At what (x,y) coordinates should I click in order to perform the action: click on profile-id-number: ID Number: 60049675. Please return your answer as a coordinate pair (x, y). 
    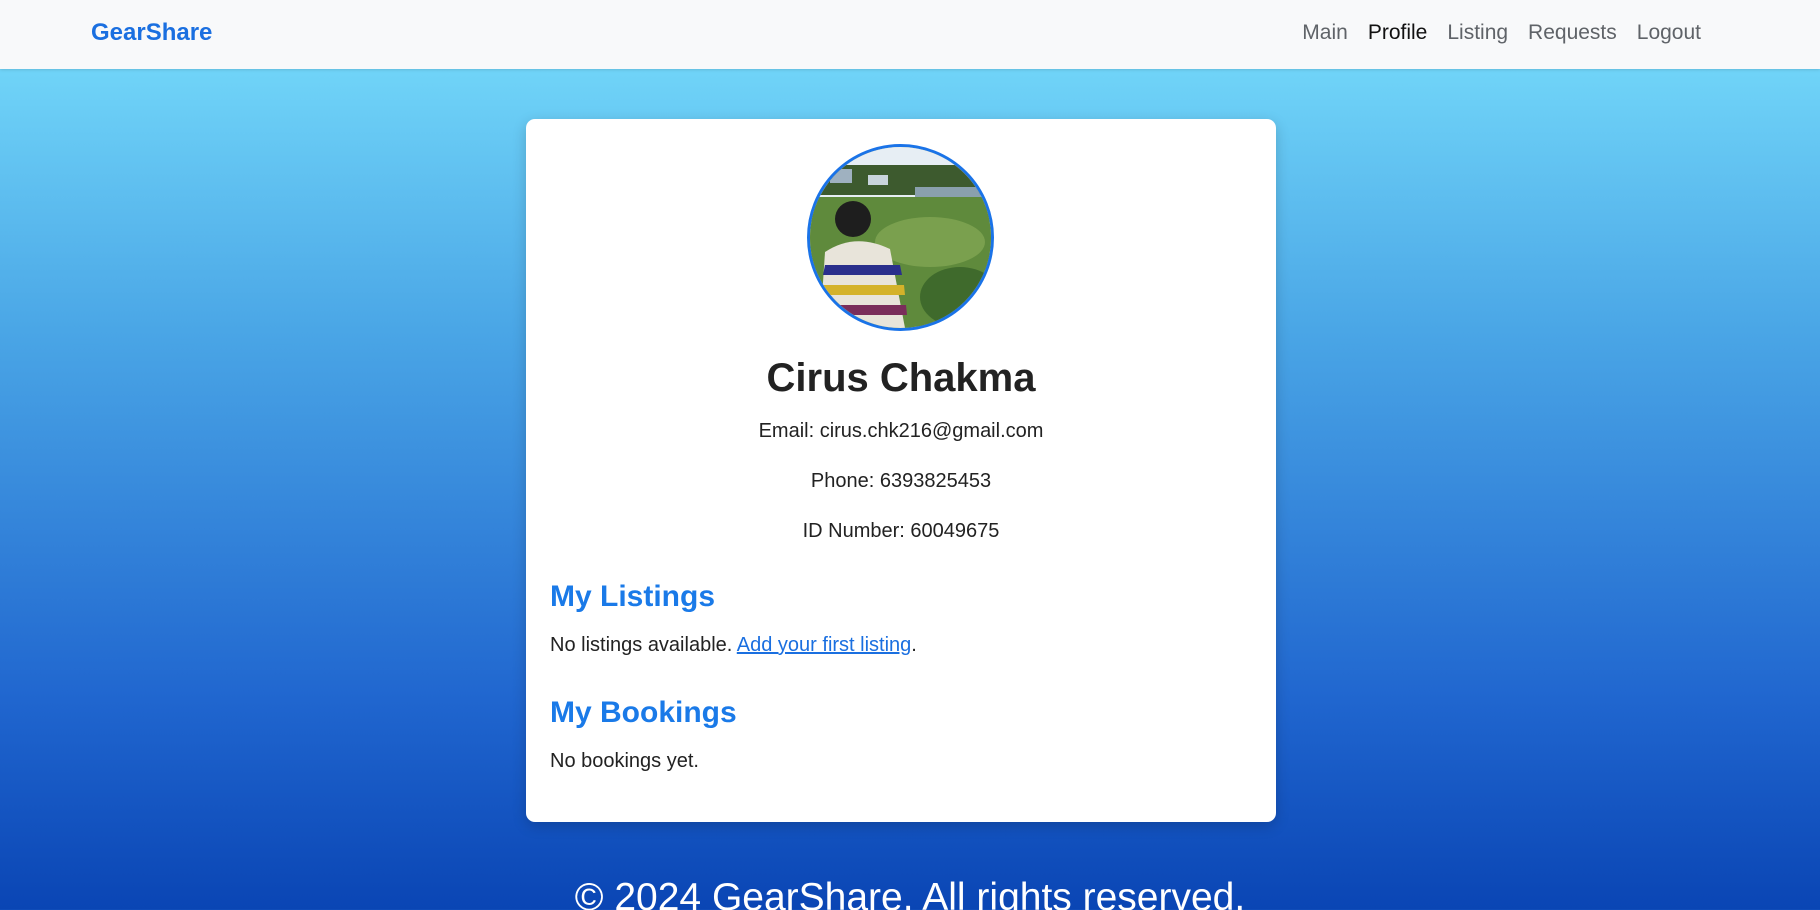
    Looking at the image, I should click on (901, 531).